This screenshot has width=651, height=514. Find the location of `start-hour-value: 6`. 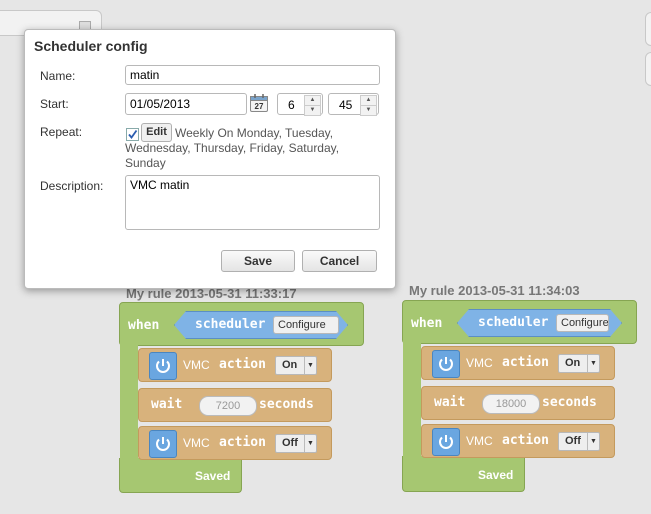

start-hour-value: 6 is located at coordinates (291, 105).